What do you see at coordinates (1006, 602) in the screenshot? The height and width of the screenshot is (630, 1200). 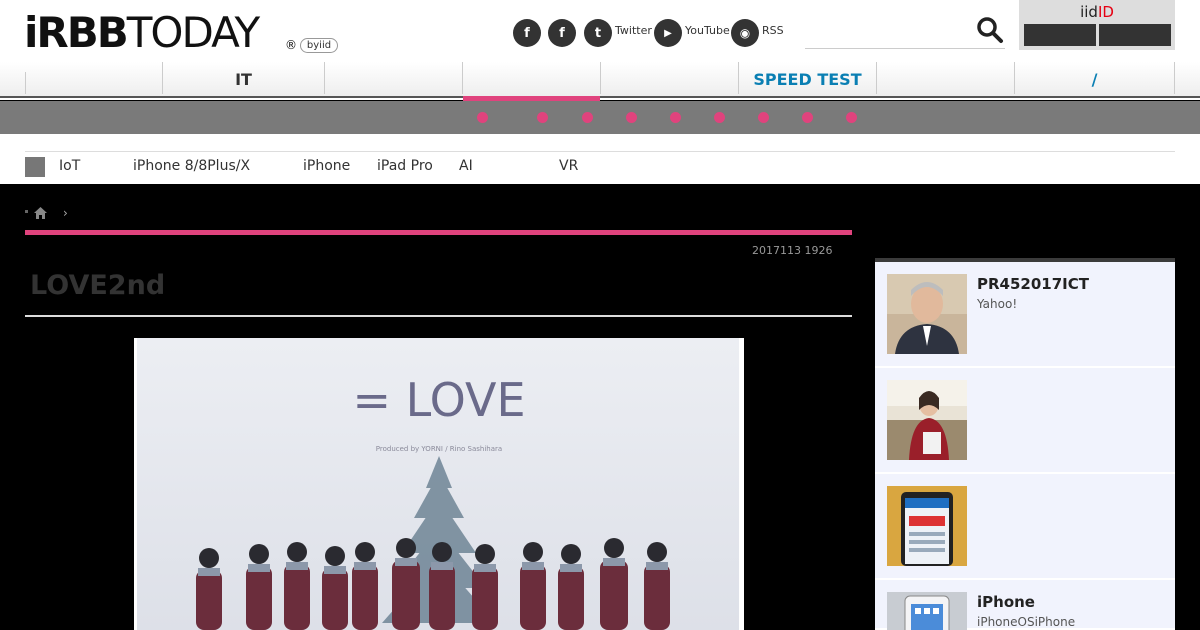 I see `sidebar-card-title: iPhone` at bounding box center [1006, 602].